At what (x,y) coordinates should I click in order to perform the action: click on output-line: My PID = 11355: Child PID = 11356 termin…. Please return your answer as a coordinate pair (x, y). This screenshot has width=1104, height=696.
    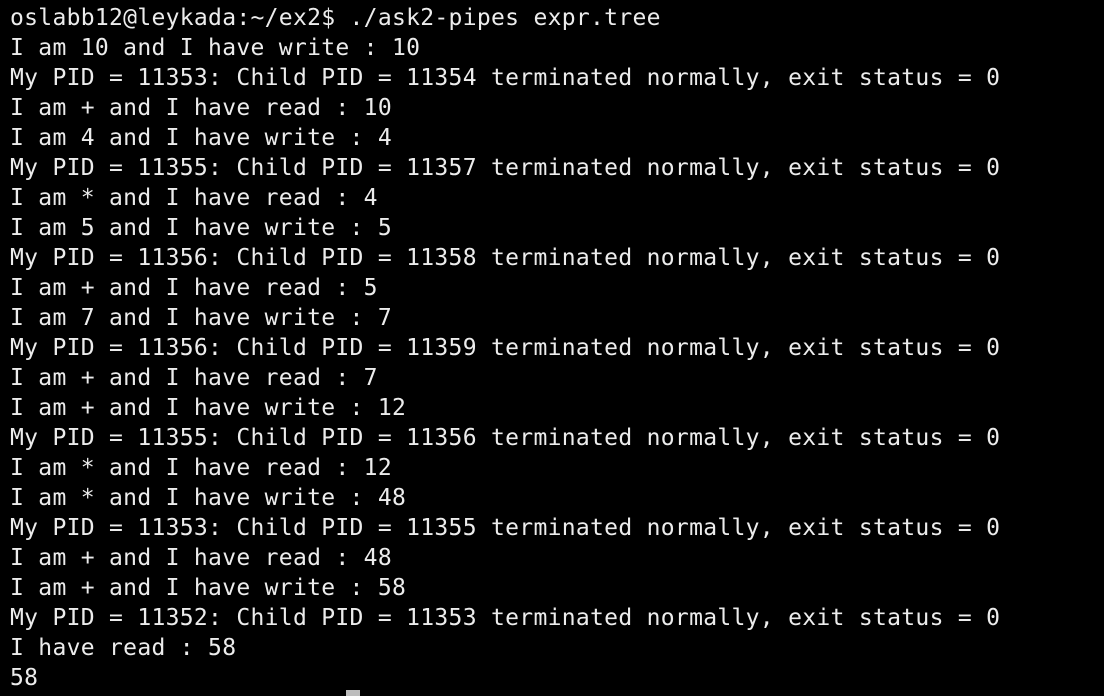
    Looking at the image, I should click on (505, 438).